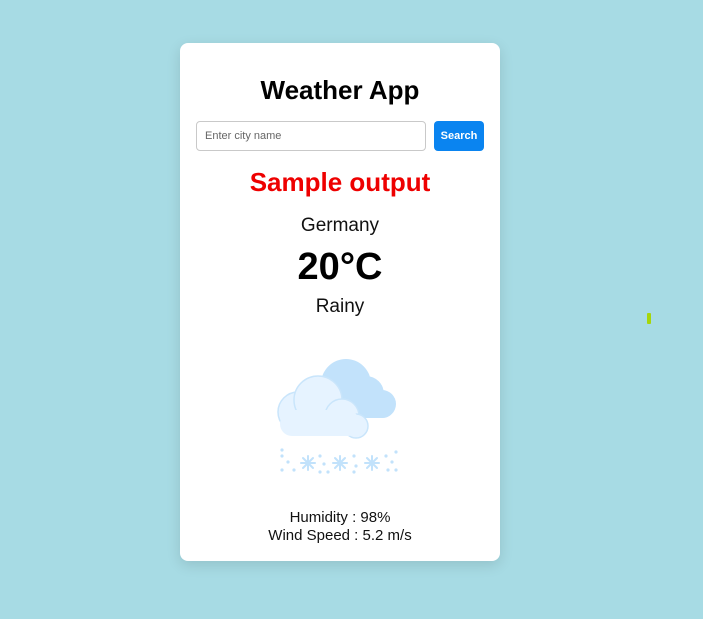 This screenshot has height=619, width=703. I want to click on app-title: Weather App, so click(340, 90).